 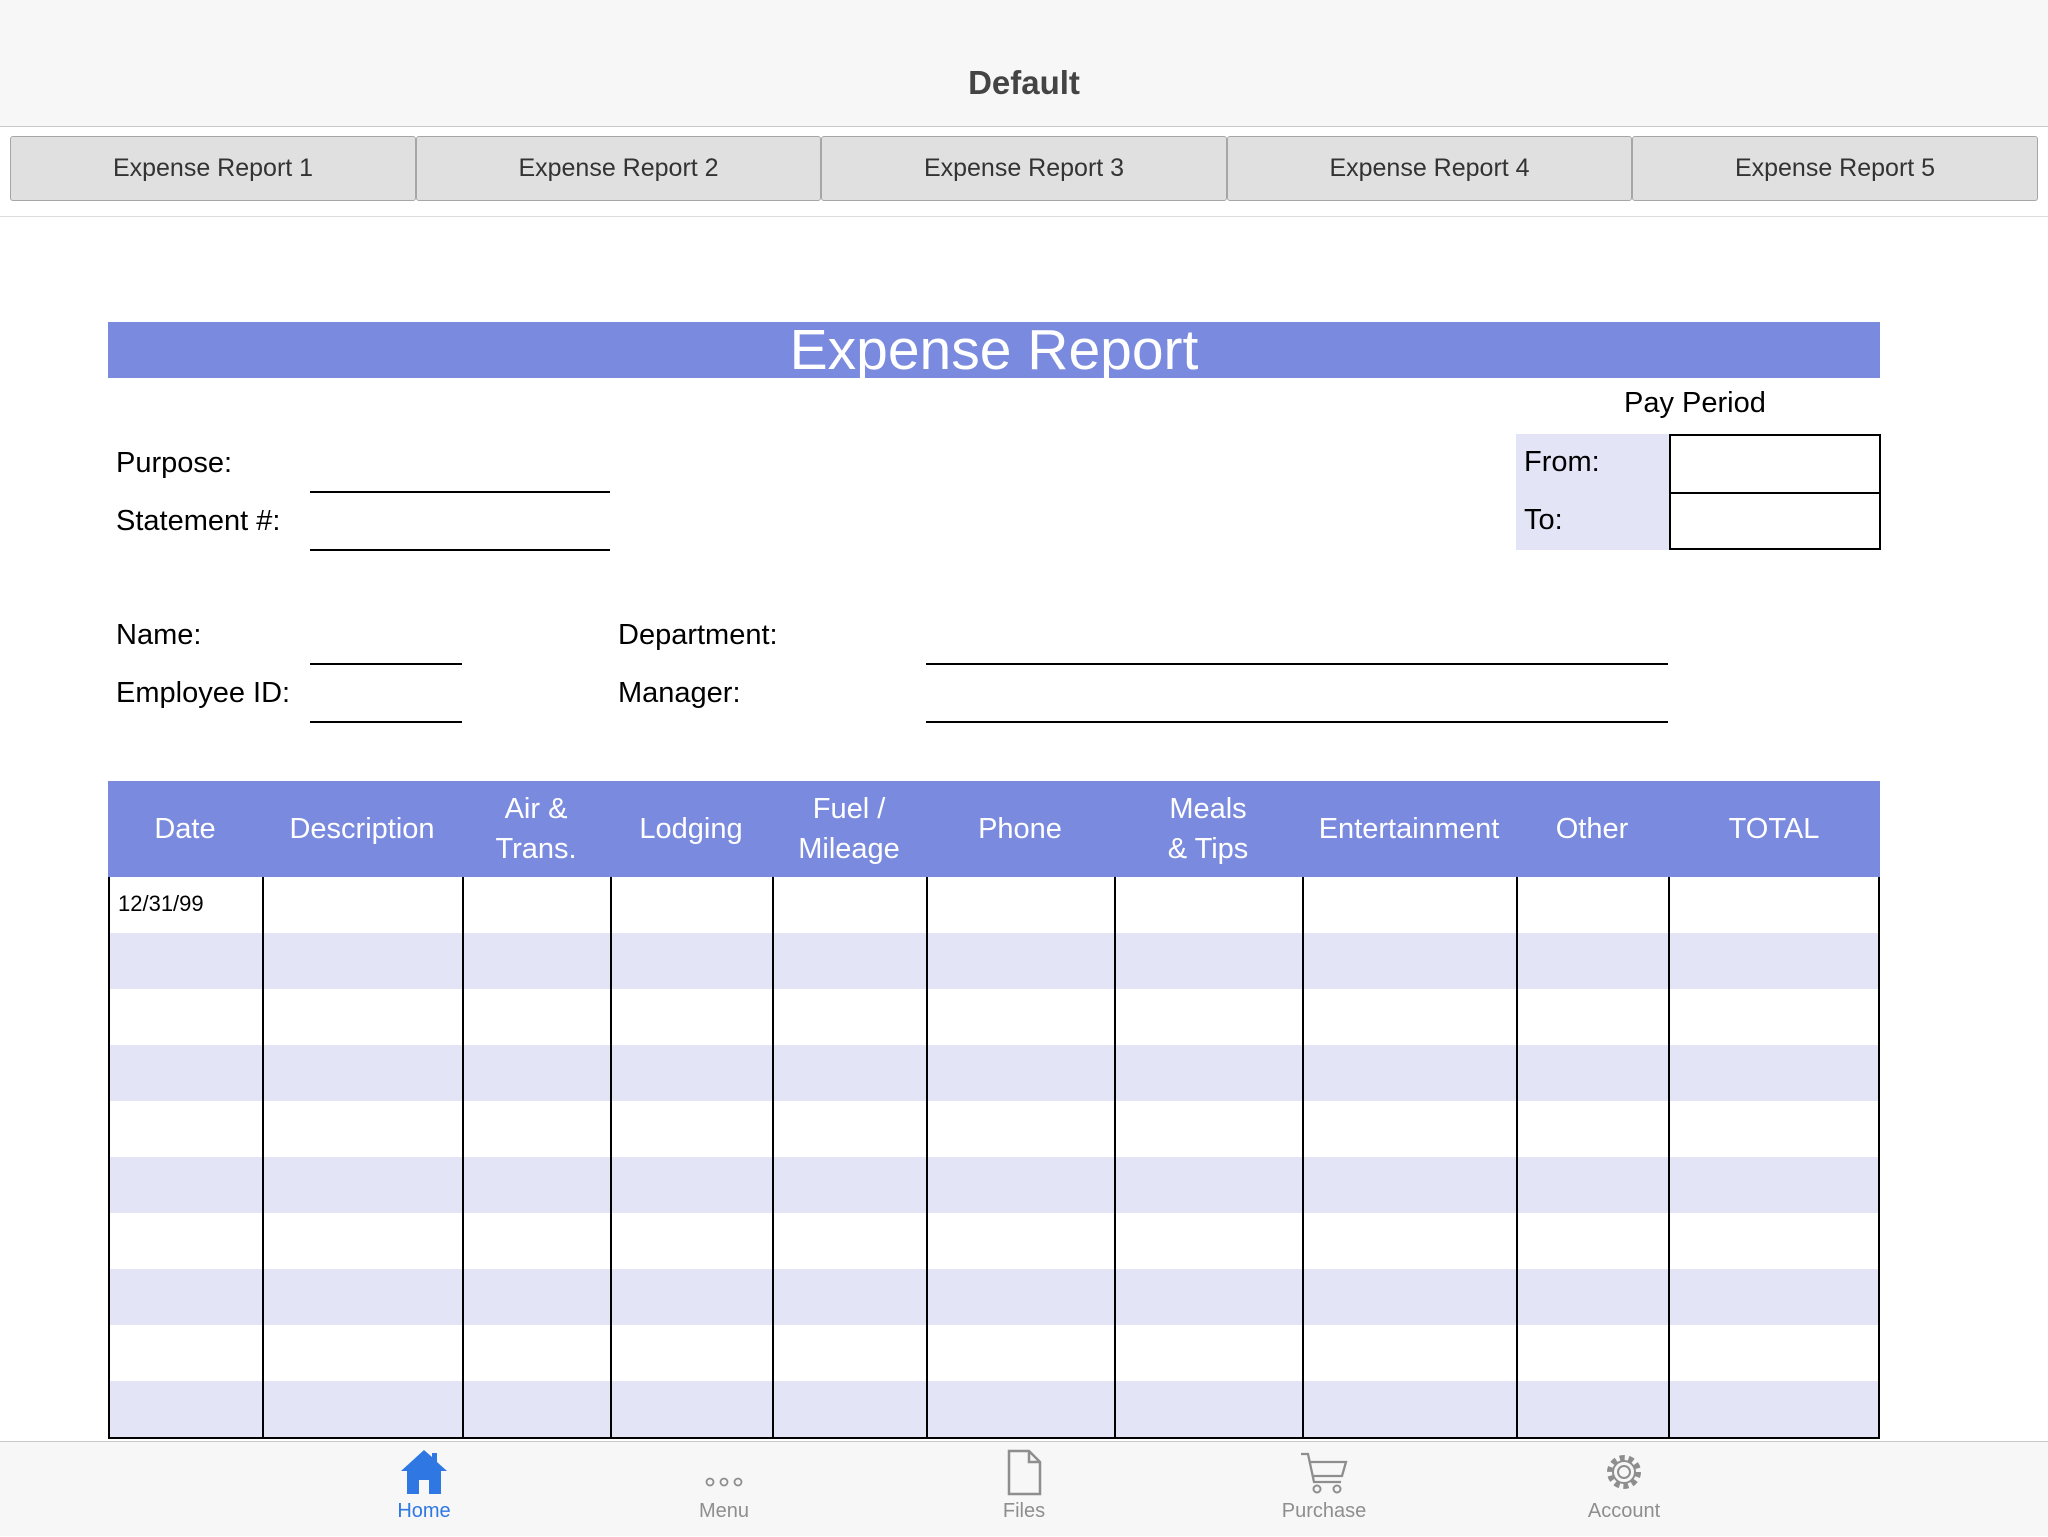 What do you see at coordinates (1775, 464) in the screenshot?
I see `from-date-cell` at bounding box center [1775, 464].